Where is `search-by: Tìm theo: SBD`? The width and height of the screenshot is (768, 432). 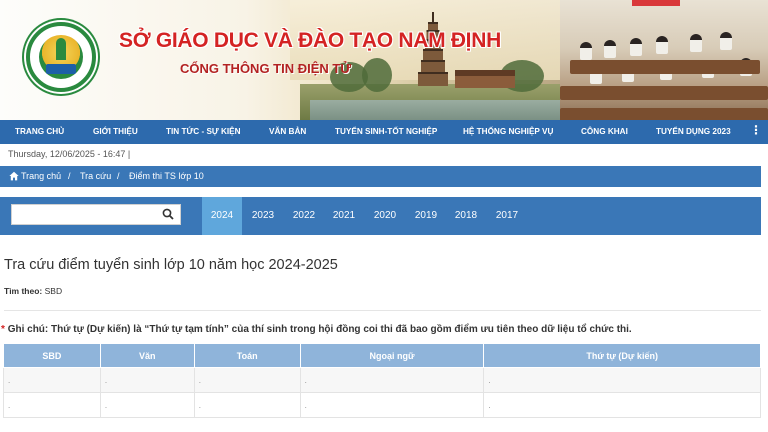 search-by: Tìm theo: SBD is located at coordinates (33, 291).